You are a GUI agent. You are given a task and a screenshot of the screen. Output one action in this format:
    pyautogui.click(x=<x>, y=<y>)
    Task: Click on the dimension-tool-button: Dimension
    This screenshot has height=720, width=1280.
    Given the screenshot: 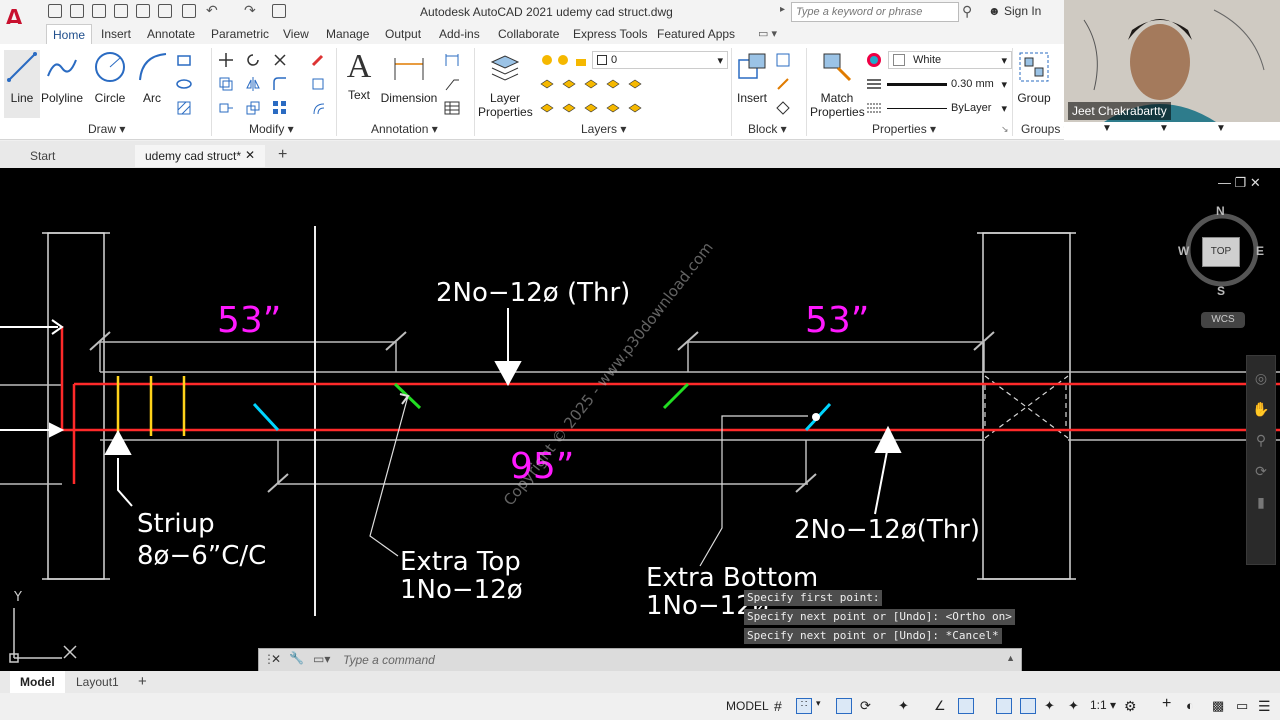 What is the action you would take?
    pyautogui.click(x=409, y=77)
    